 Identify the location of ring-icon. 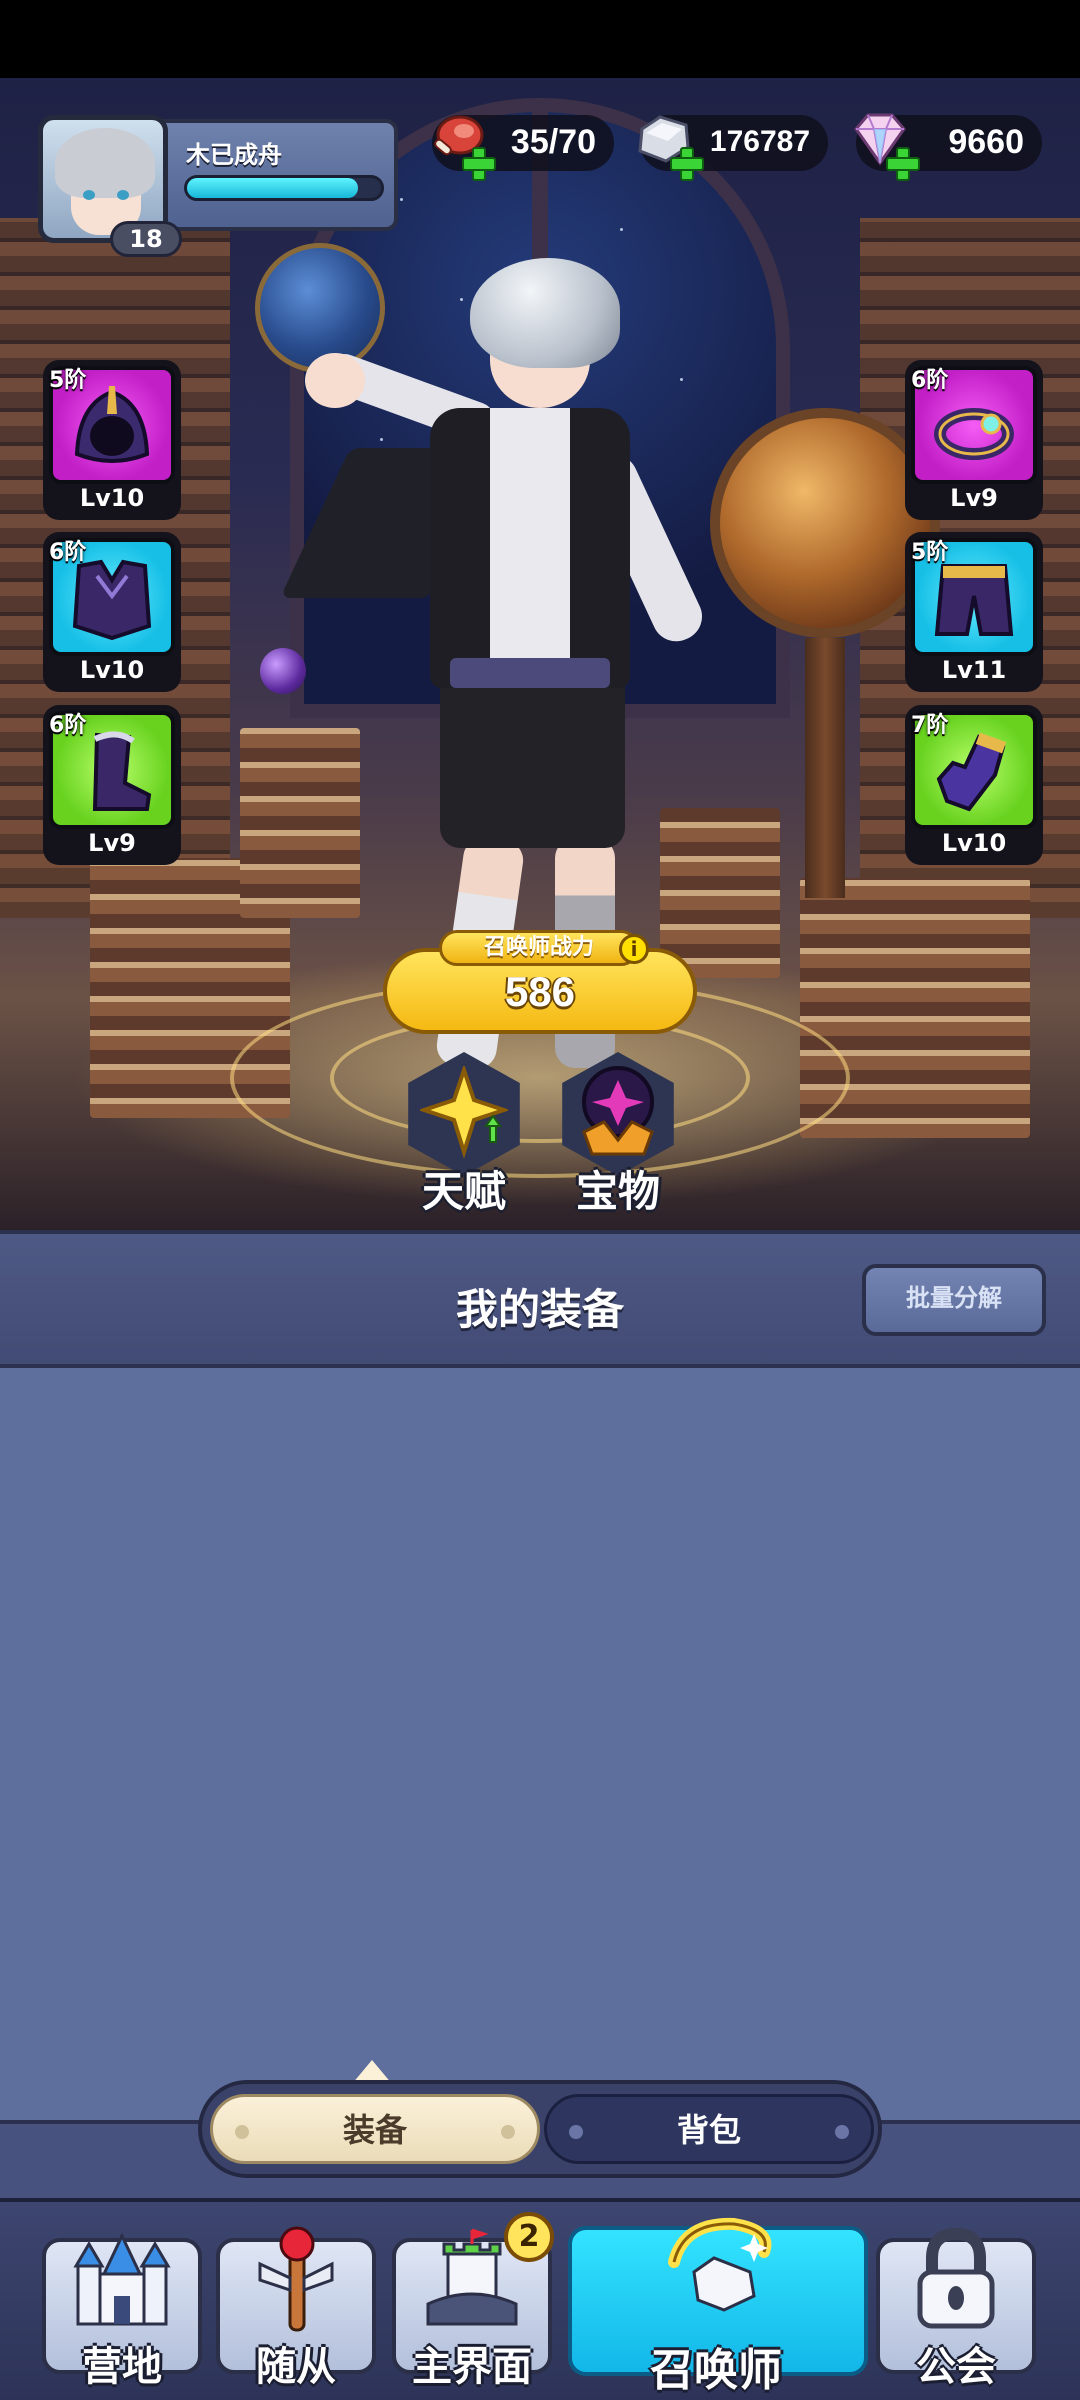
(974, 434).